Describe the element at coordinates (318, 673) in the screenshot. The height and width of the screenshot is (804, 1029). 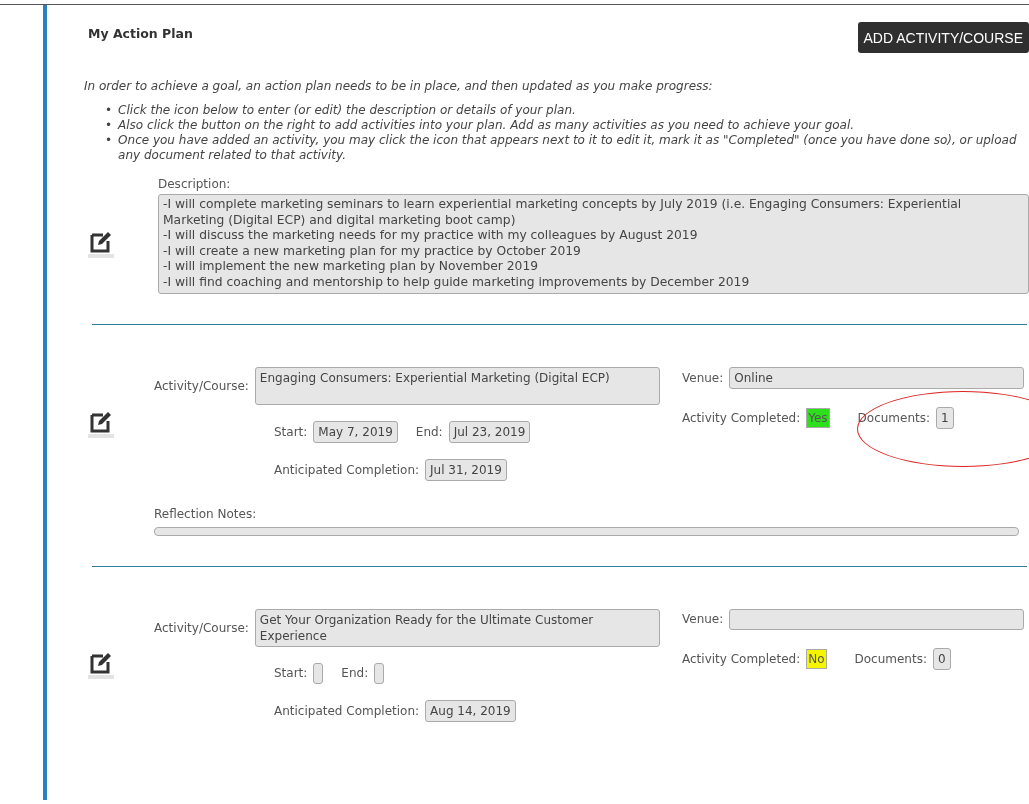
I see `start-date-field` at that location.